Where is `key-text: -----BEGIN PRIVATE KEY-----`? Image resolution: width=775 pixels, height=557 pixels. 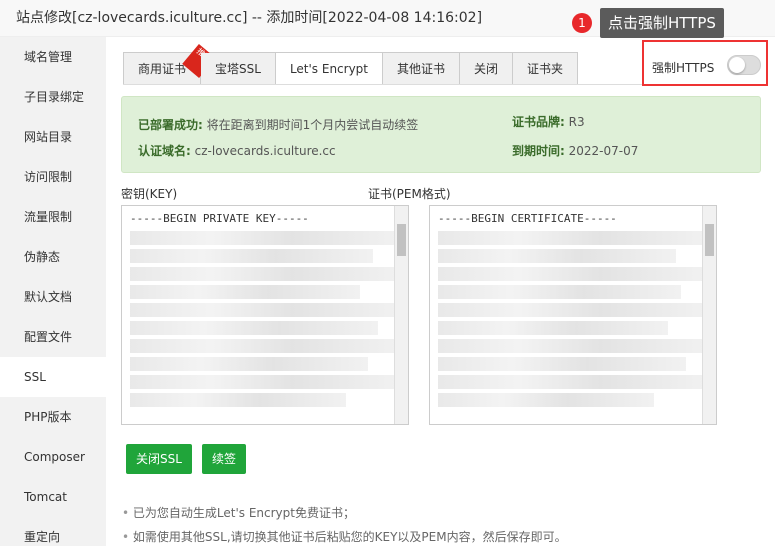
key-text: -----BEGIN PRIVATE KEY----- is located at coordinates (219, 218).